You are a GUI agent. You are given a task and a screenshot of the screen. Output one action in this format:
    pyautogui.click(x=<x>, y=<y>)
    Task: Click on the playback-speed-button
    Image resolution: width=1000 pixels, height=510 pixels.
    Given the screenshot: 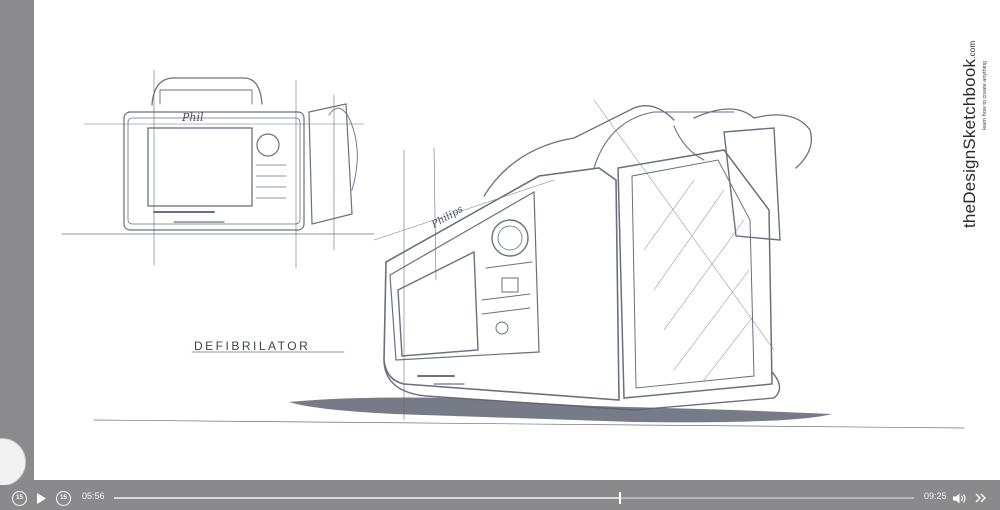 What is the action you would take?
    pyautogui.click(x=981, y=498)
    